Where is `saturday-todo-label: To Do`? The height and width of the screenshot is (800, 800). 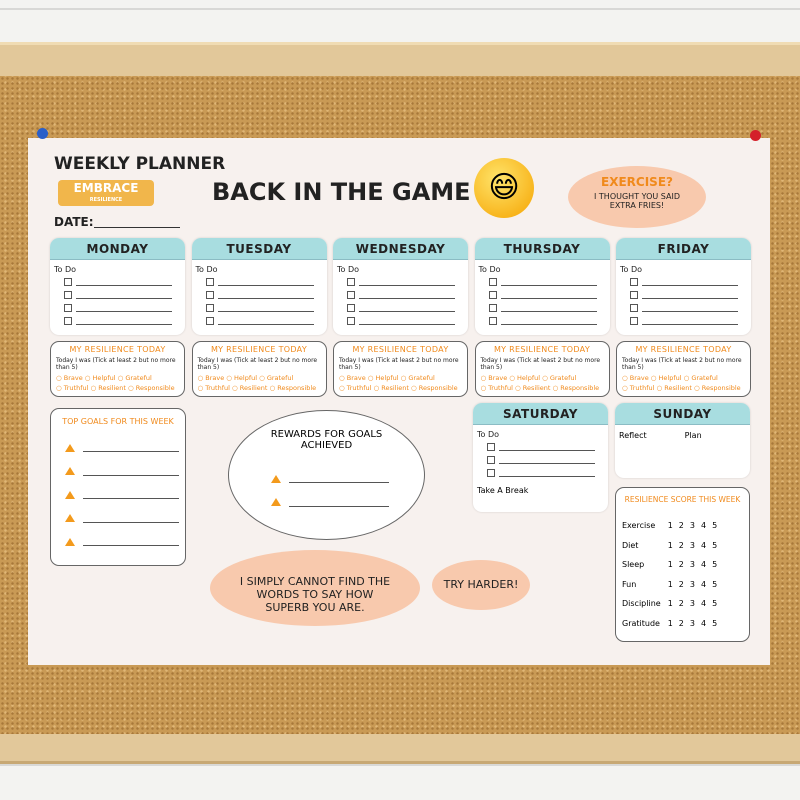
saturday-todo-label: To Do is located at coordinates (488, 434).